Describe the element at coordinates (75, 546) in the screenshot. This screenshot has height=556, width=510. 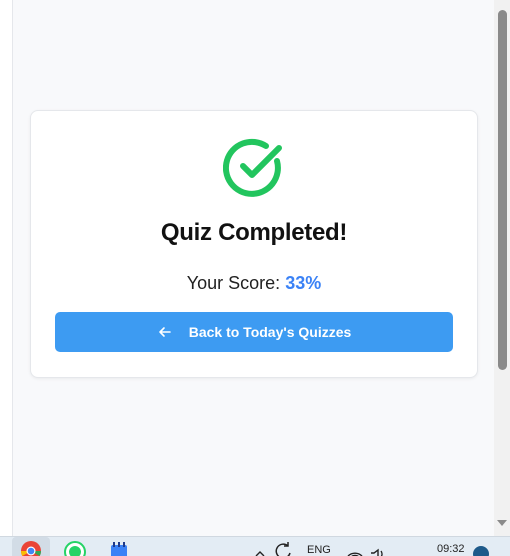
I see `whatsapp-icon` at that location.